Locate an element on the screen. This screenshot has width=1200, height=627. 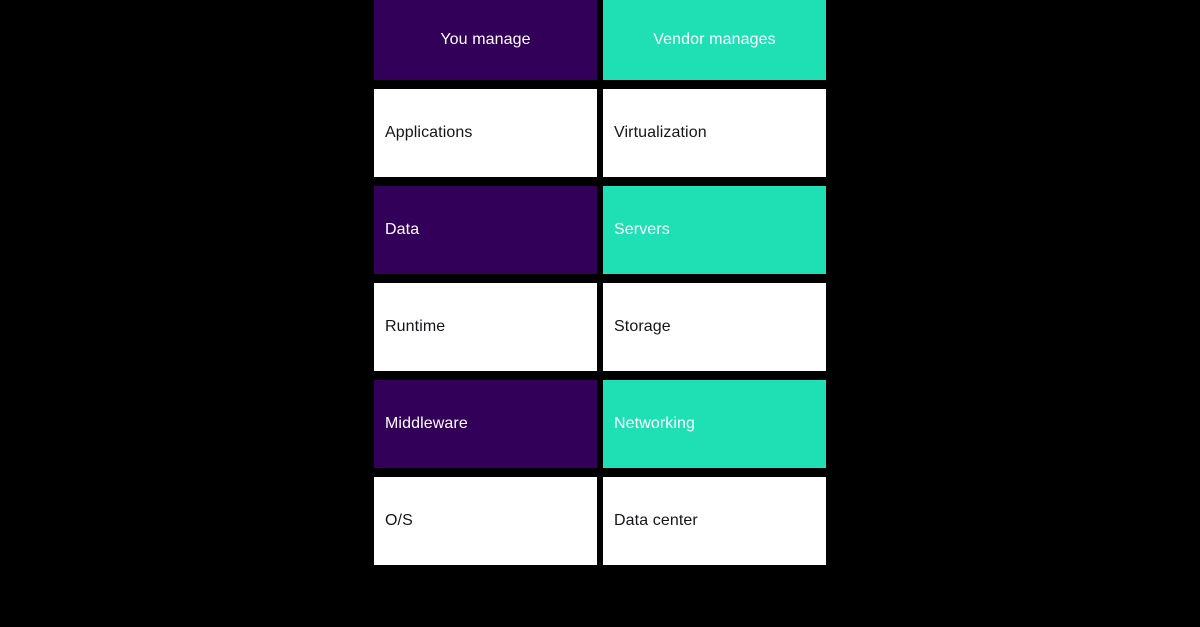
column-header-vendor-manages: Vendor manages is located at coordinates (714, 40).